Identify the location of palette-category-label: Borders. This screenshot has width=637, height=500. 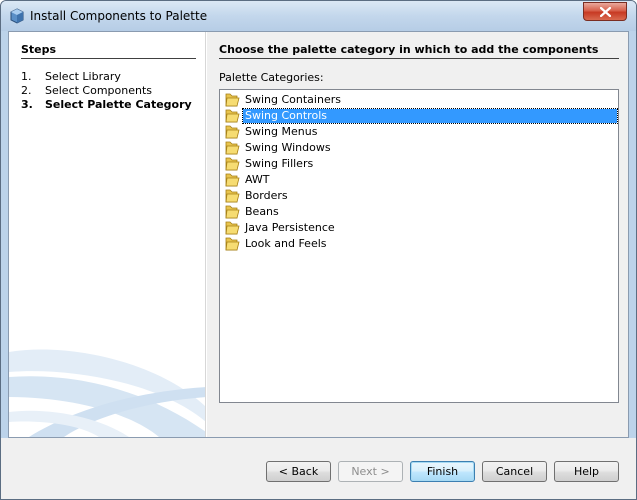
(266, 195).